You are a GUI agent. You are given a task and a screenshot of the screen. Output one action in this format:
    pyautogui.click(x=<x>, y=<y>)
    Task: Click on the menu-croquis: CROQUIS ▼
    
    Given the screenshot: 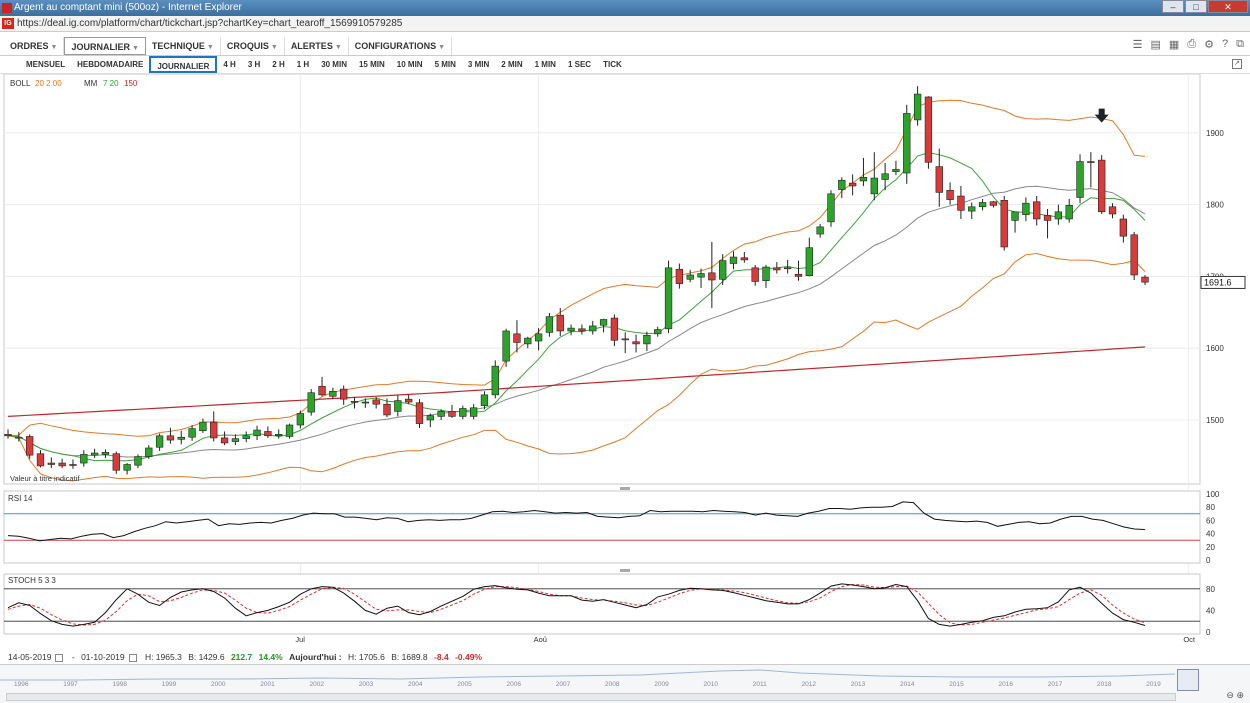 What is the action you would take?
    pyautogui.click(x=253, y=45)
    